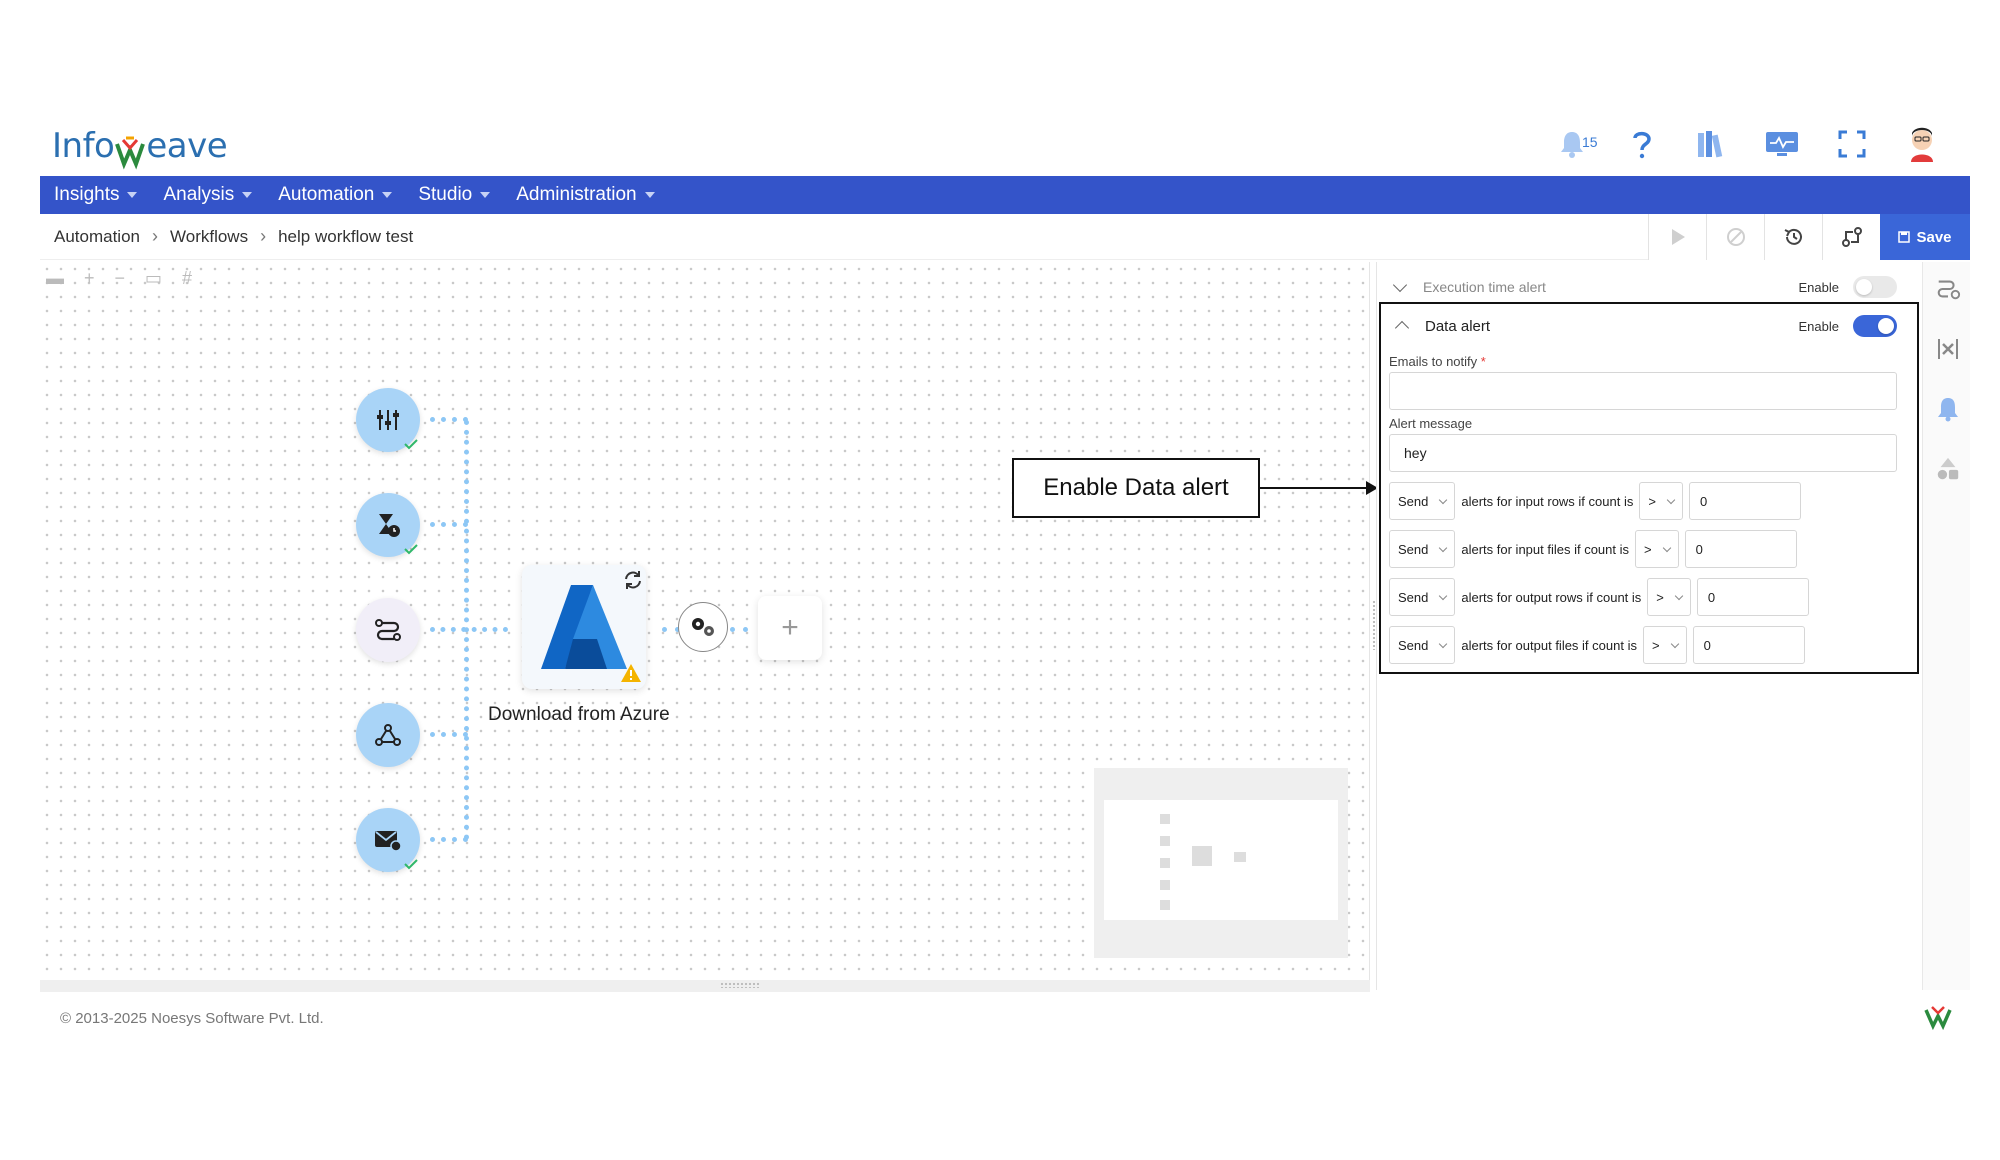 This screenshot has height=1160, width=2000. Describe the element at coordinates (579, 714) in the screenshot. I see `node-label: Download from Azure` at that location.